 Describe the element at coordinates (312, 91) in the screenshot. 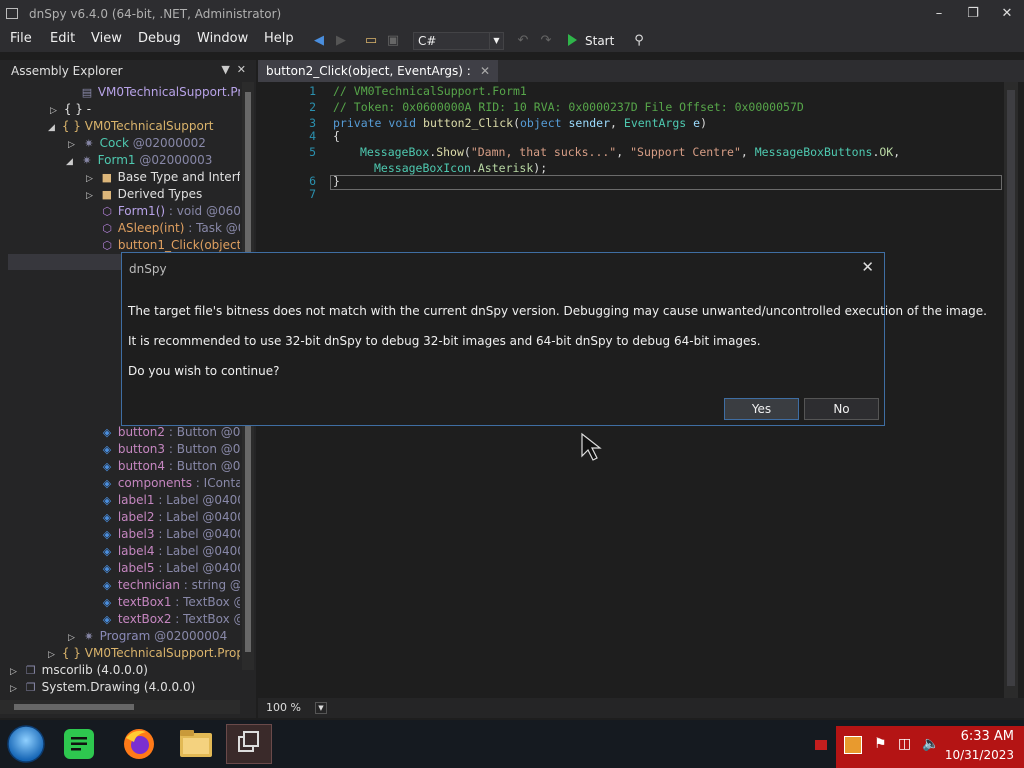

I see `line-number: 1` at that location.